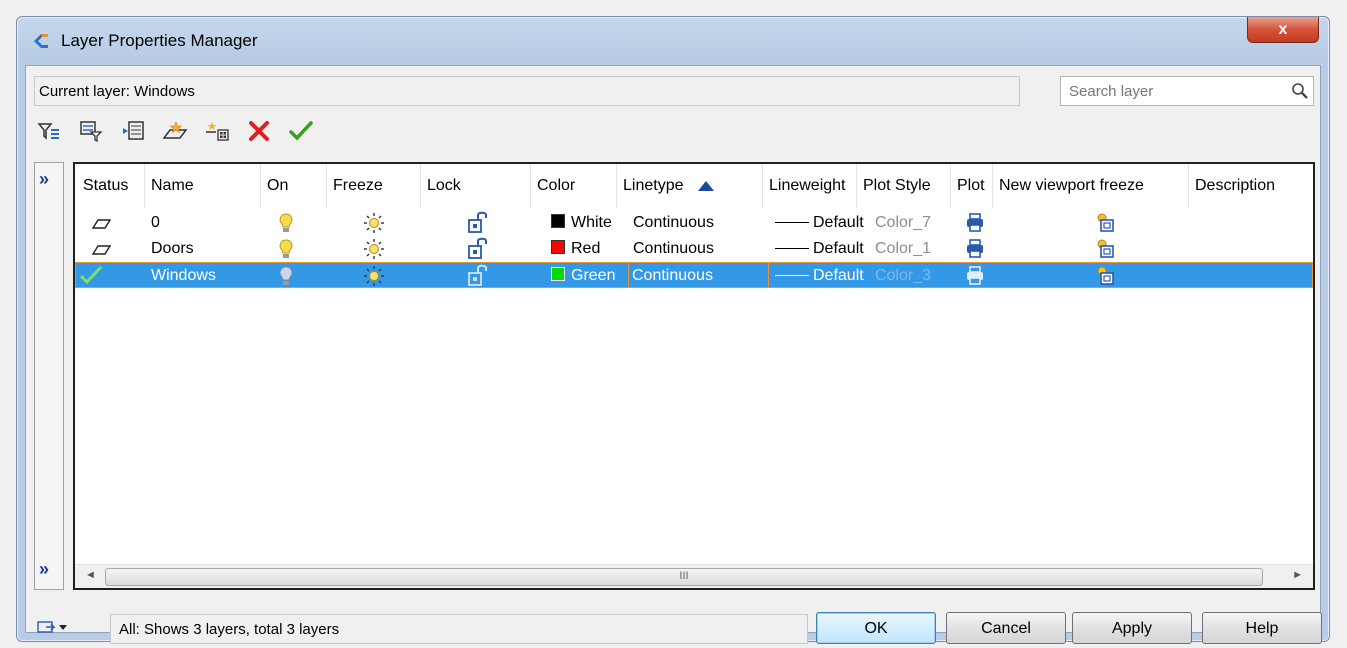  Describe the element at coordinates (673, 41) in the screenshot. I see `title-bar: Layer Properties Manager x` at that location.